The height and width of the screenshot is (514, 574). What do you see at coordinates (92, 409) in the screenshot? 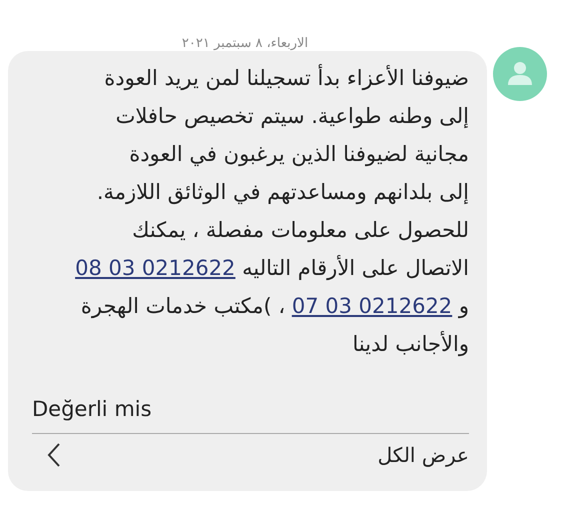
I see `signature-text: Değerli mis` at bounding box center [92, 409].